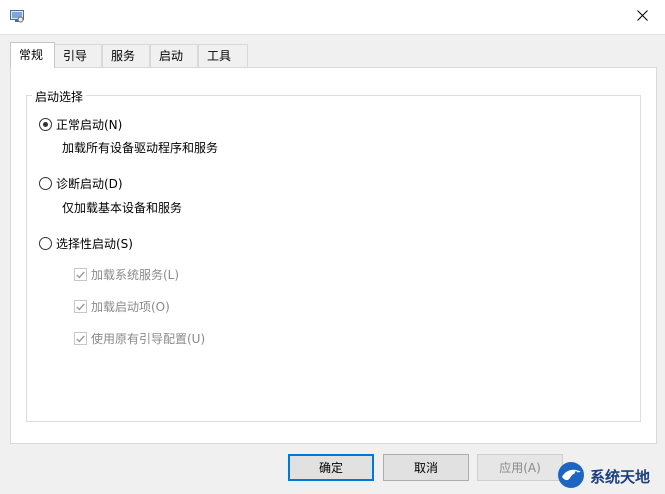 The image size is (665, 494). Describe the element at coordinates (174, 55) in the screenshot. I see `tab-startup: 启动` at that location.